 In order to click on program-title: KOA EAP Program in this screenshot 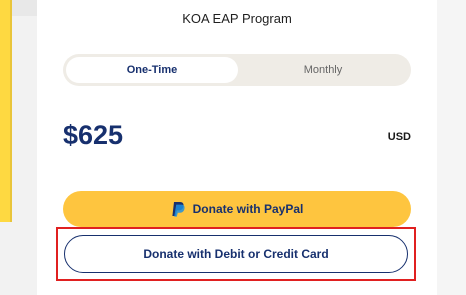, I will do `click(237, 18)`.